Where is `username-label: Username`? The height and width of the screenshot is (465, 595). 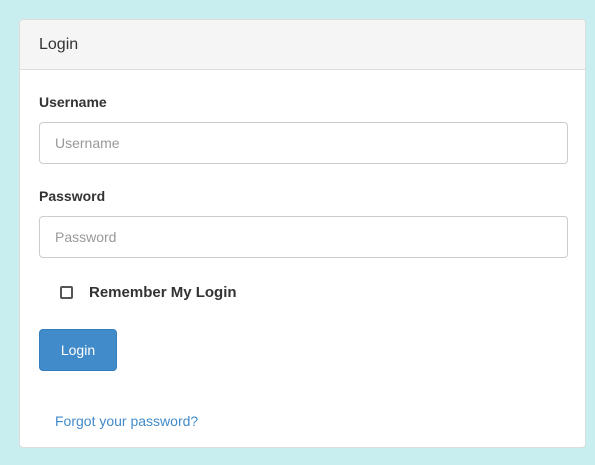
username-label: Username is located at coordinates (73, 102).